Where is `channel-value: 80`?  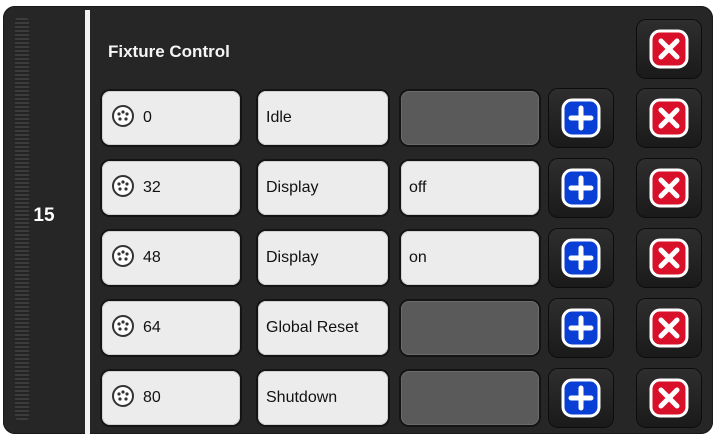
channel-value: 80 is located at coordinates (152, 397).